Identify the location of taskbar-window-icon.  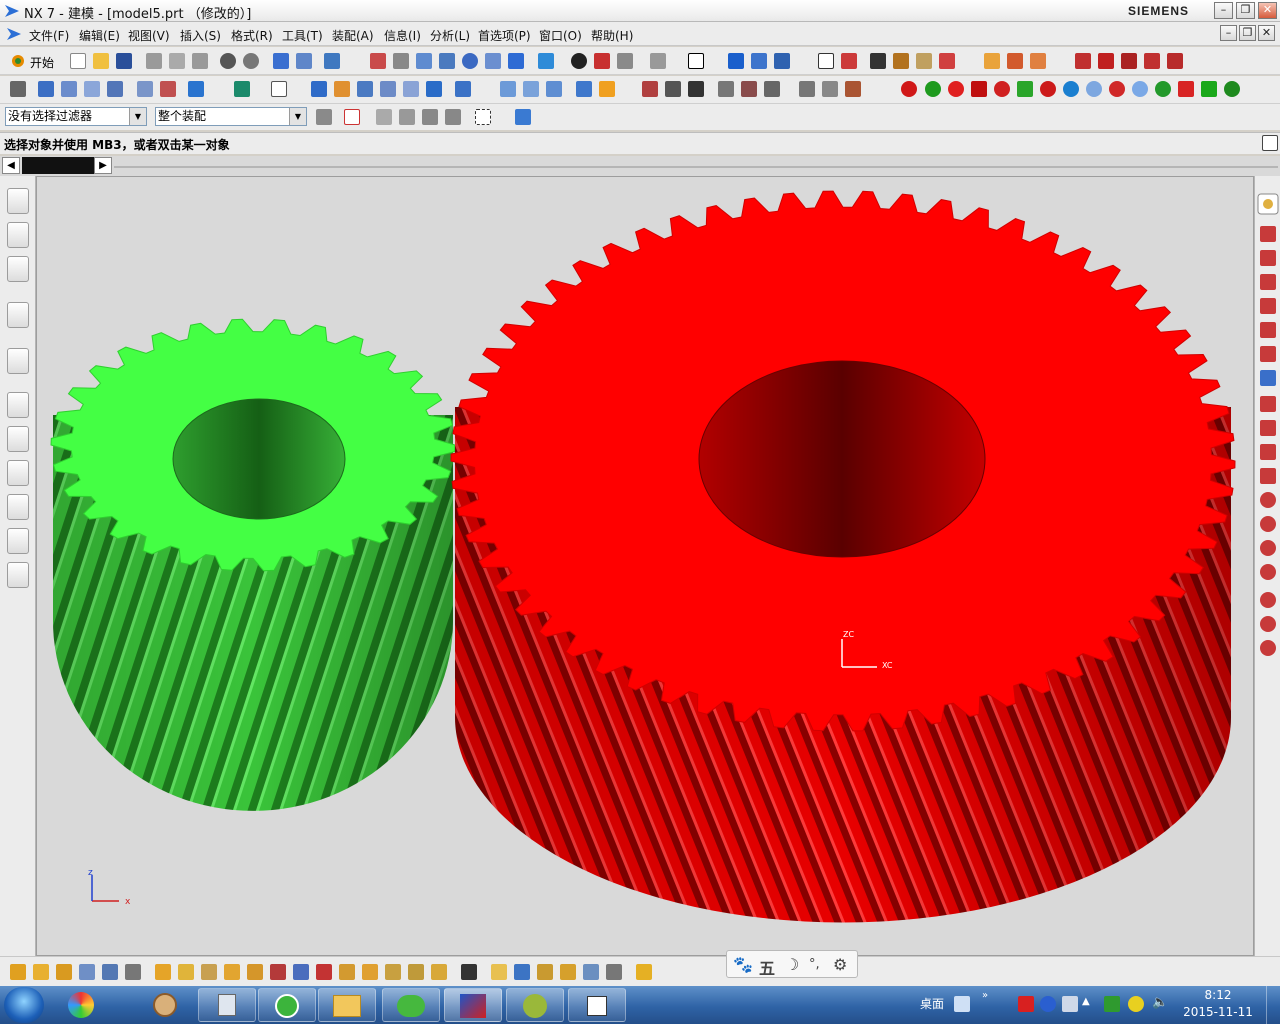
(597, 1005).